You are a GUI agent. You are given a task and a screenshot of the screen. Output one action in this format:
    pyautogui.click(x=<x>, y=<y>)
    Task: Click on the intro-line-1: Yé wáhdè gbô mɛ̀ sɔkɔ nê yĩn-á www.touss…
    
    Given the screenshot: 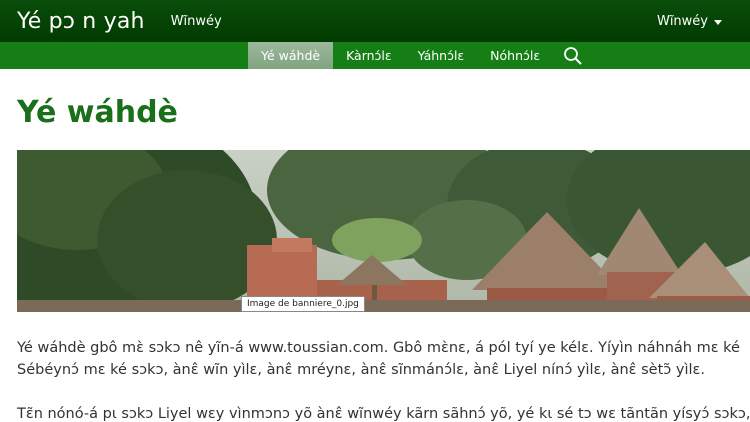 What is the action you would take?
    pyautogui.click(x=378, y=348)
    